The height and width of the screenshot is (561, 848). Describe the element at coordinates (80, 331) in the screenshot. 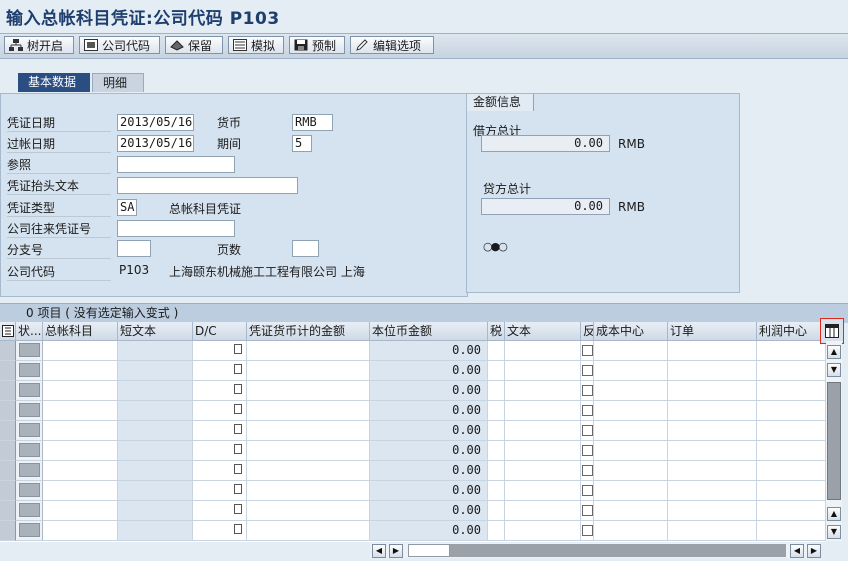

I see `column-header: 总帐科目` at that location.